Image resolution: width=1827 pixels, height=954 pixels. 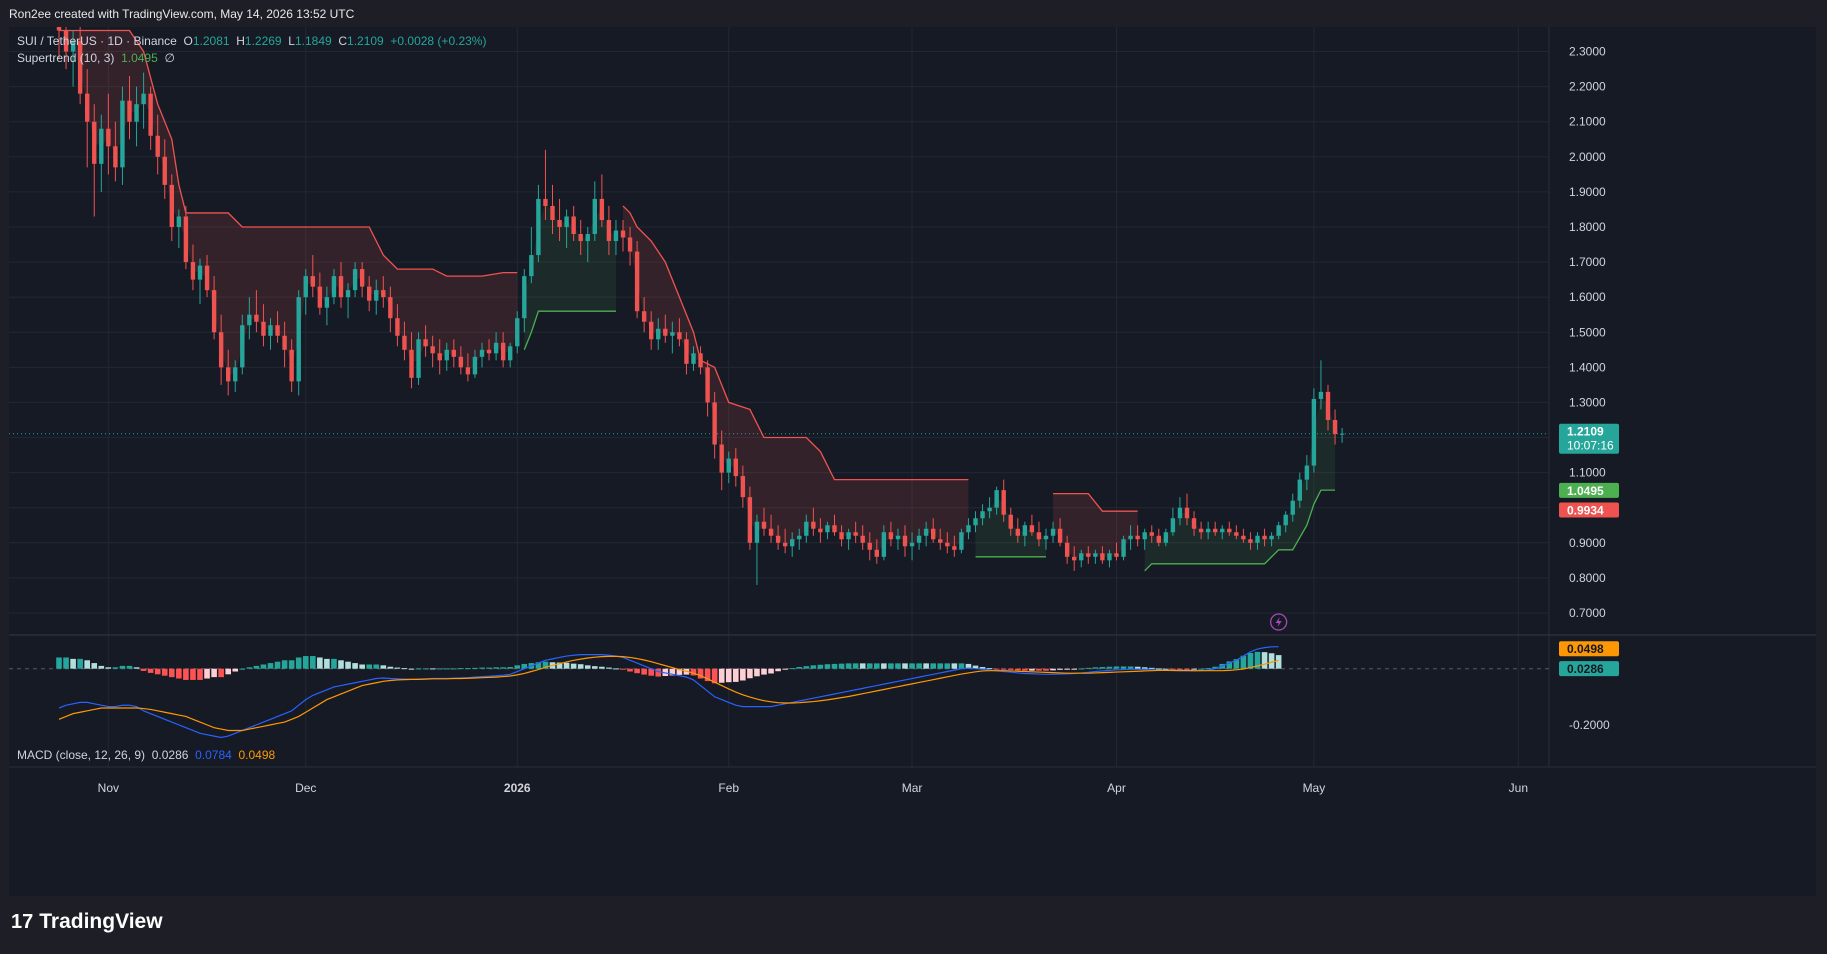 I want to click on macd-hist-value: 0.0286, so click(x=170, y=755).